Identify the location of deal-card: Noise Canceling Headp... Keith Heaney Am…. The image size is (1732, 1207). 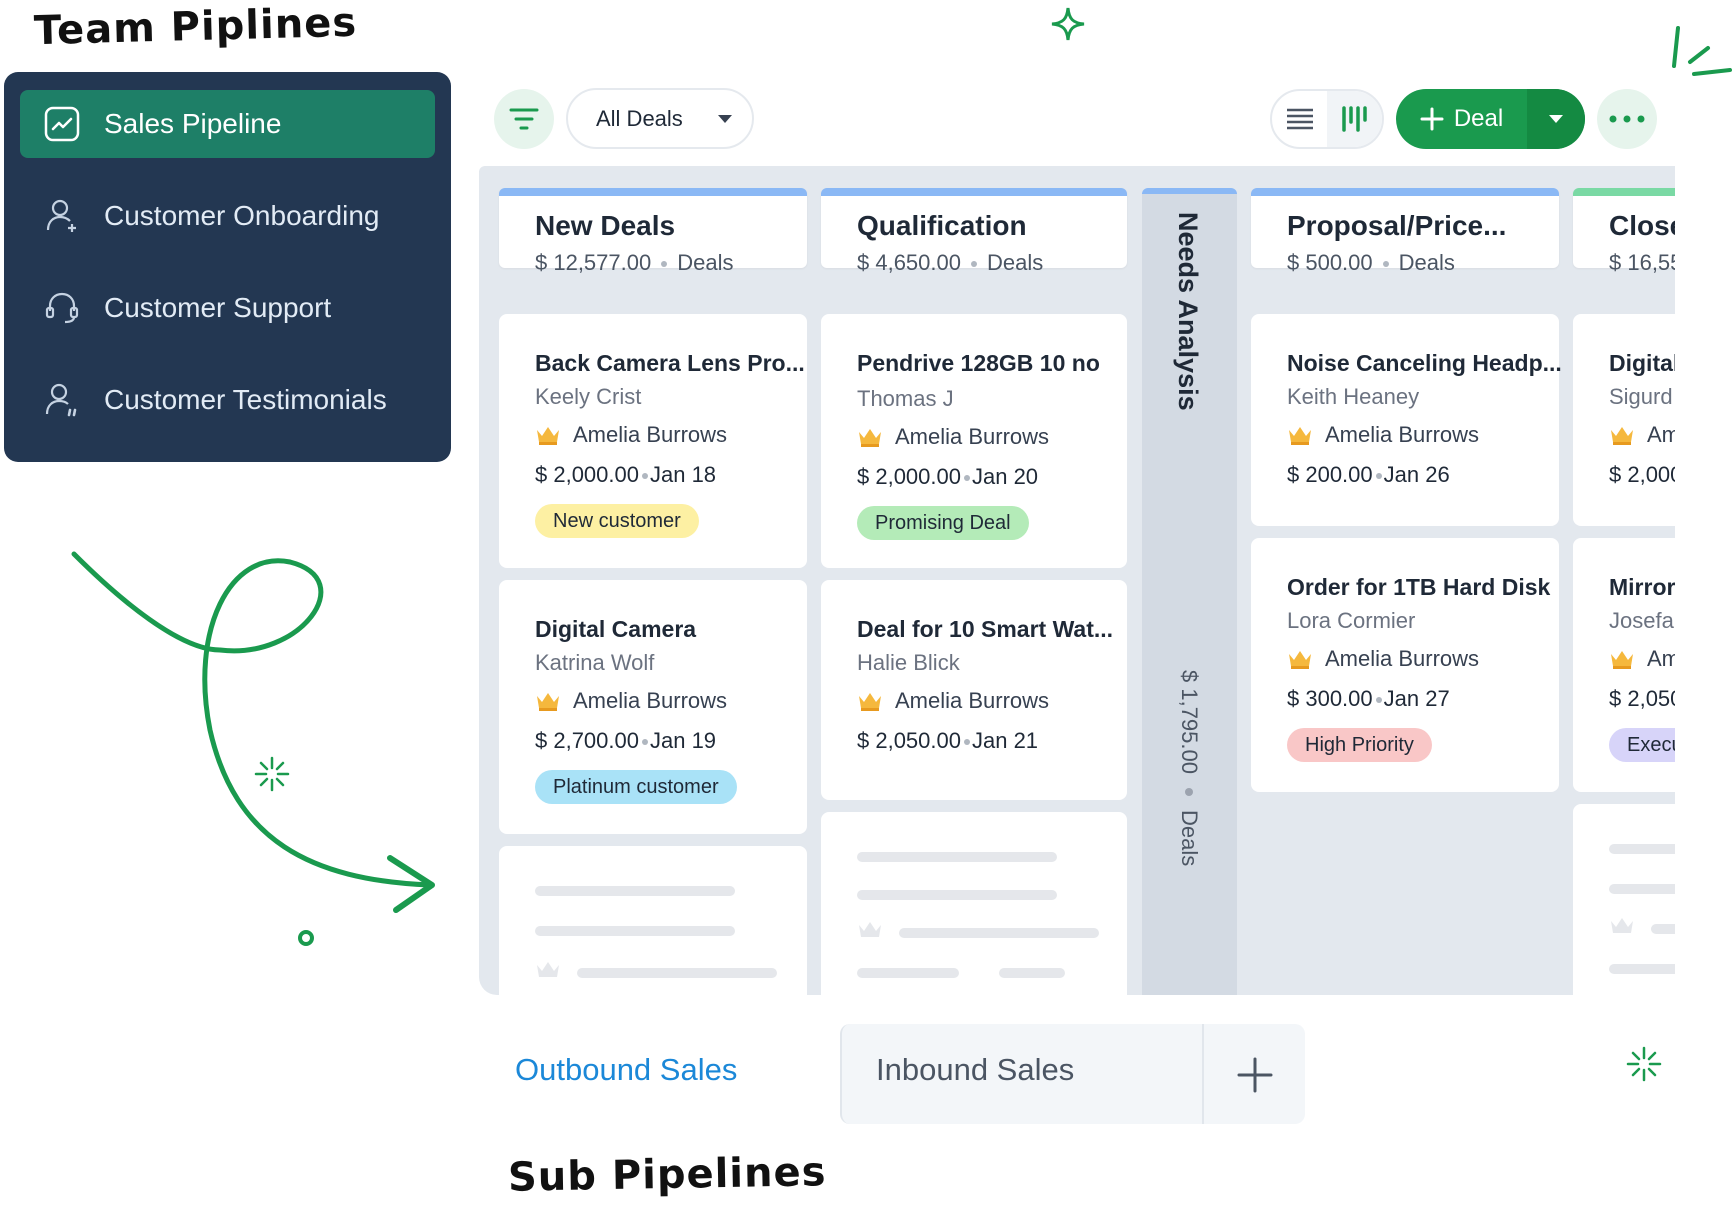
(1406, 420).